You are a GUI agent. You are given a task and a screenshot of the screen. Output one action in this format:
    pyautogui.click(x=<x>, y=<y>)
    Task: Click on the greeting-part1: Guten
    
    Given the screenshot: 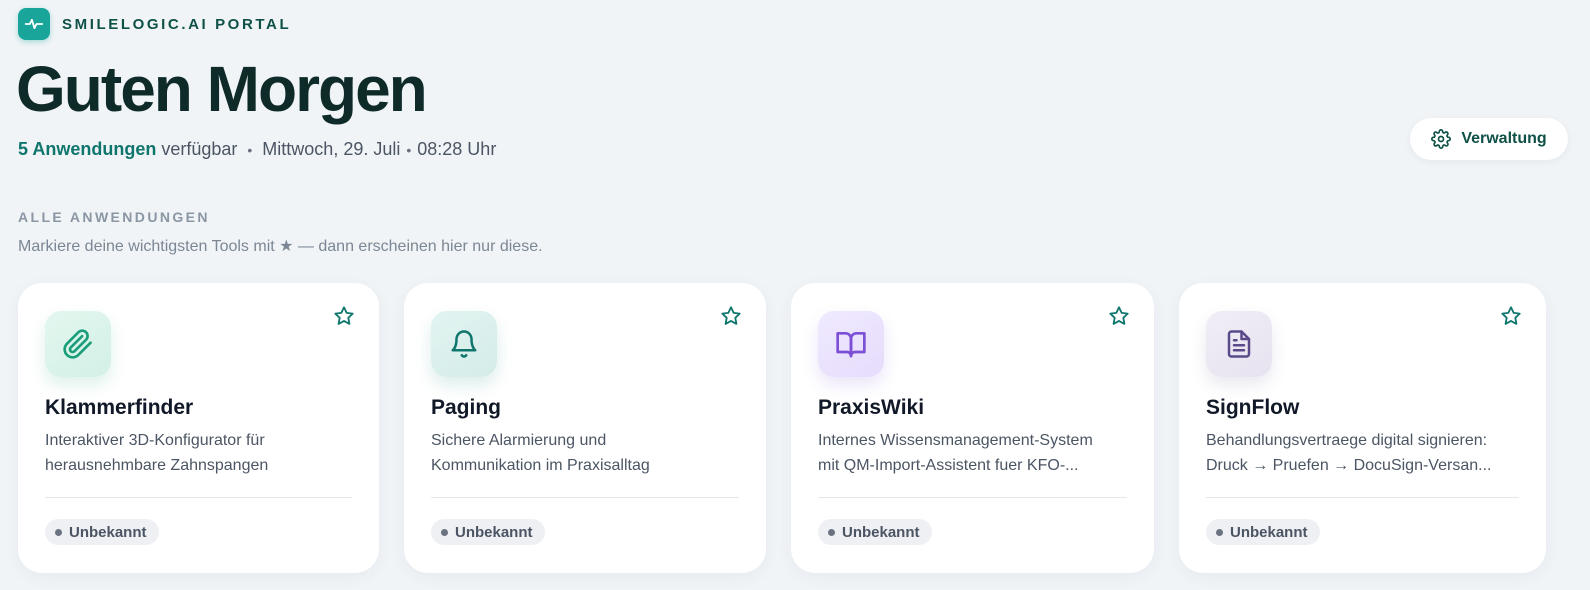 What is the action you would take?
    pyautogui.click(x=111, y=89)
    